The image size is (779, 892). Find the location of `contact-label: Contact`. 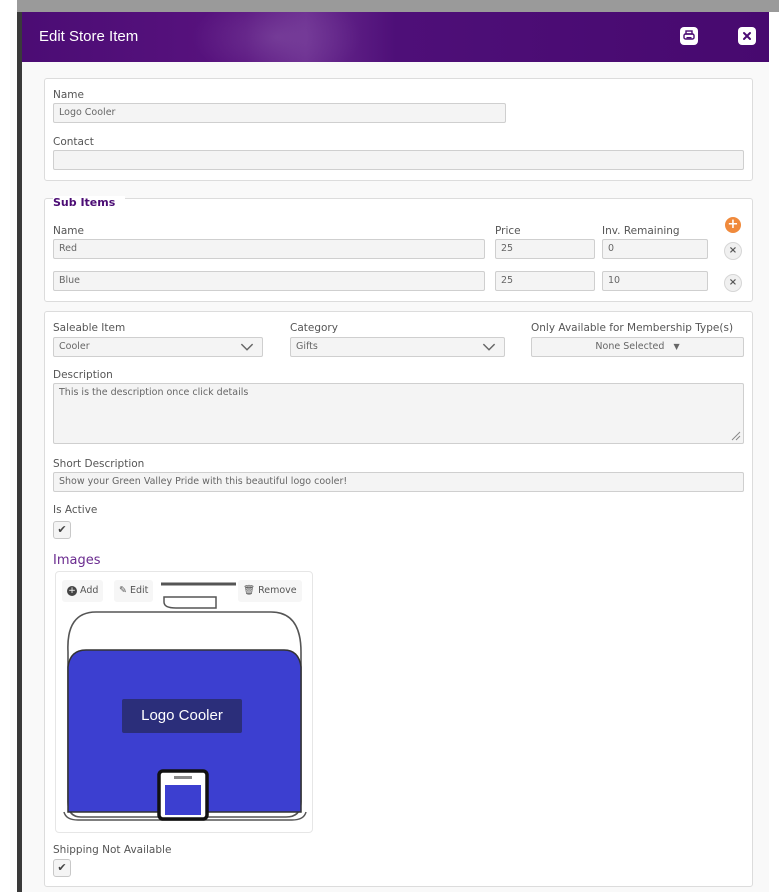

contact-label: Contact is located at coordinates (73, 142).